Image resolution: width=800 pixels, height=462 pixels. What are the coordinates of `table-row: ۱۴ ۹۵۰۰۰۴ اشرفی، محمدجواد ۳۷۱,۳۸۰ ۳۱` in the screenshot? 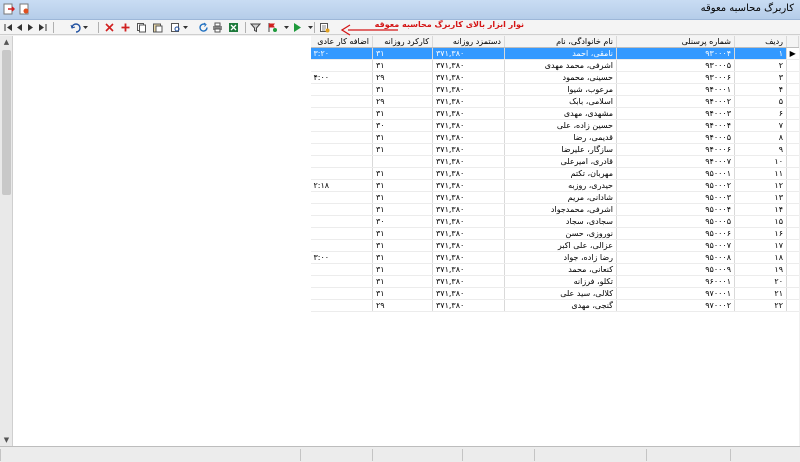 It's located at (554, 210).